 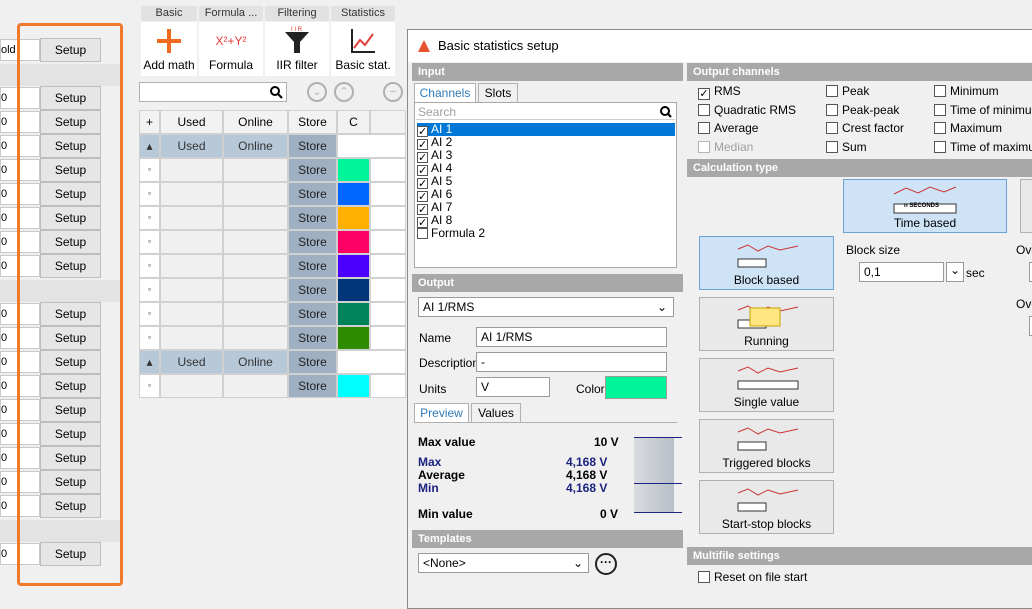 I want to click on channel-item: Formula 2, so click(x=546, y=233).